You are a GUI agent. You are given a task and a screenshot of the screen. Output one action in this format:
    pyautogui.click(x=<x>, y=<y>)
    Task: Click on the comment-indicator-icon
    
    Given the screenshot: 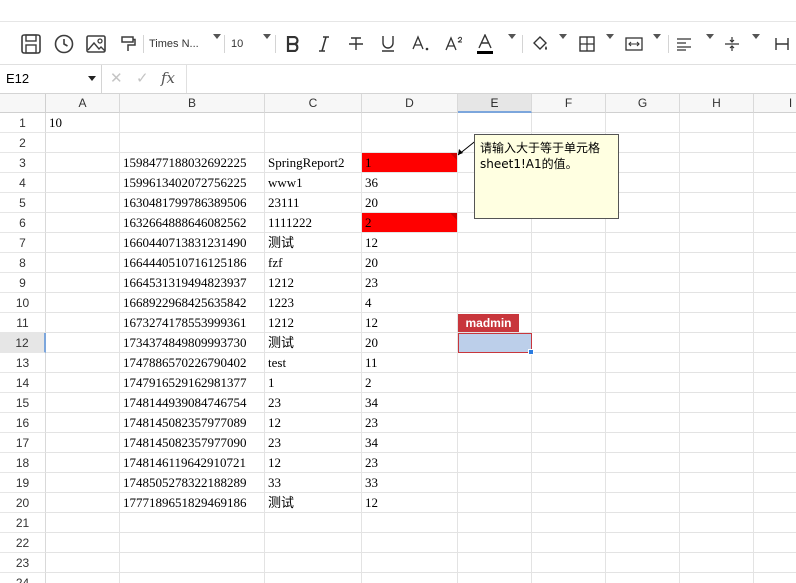 What is the action you would take?
    pyautogui.click(x=453, y=216)
    